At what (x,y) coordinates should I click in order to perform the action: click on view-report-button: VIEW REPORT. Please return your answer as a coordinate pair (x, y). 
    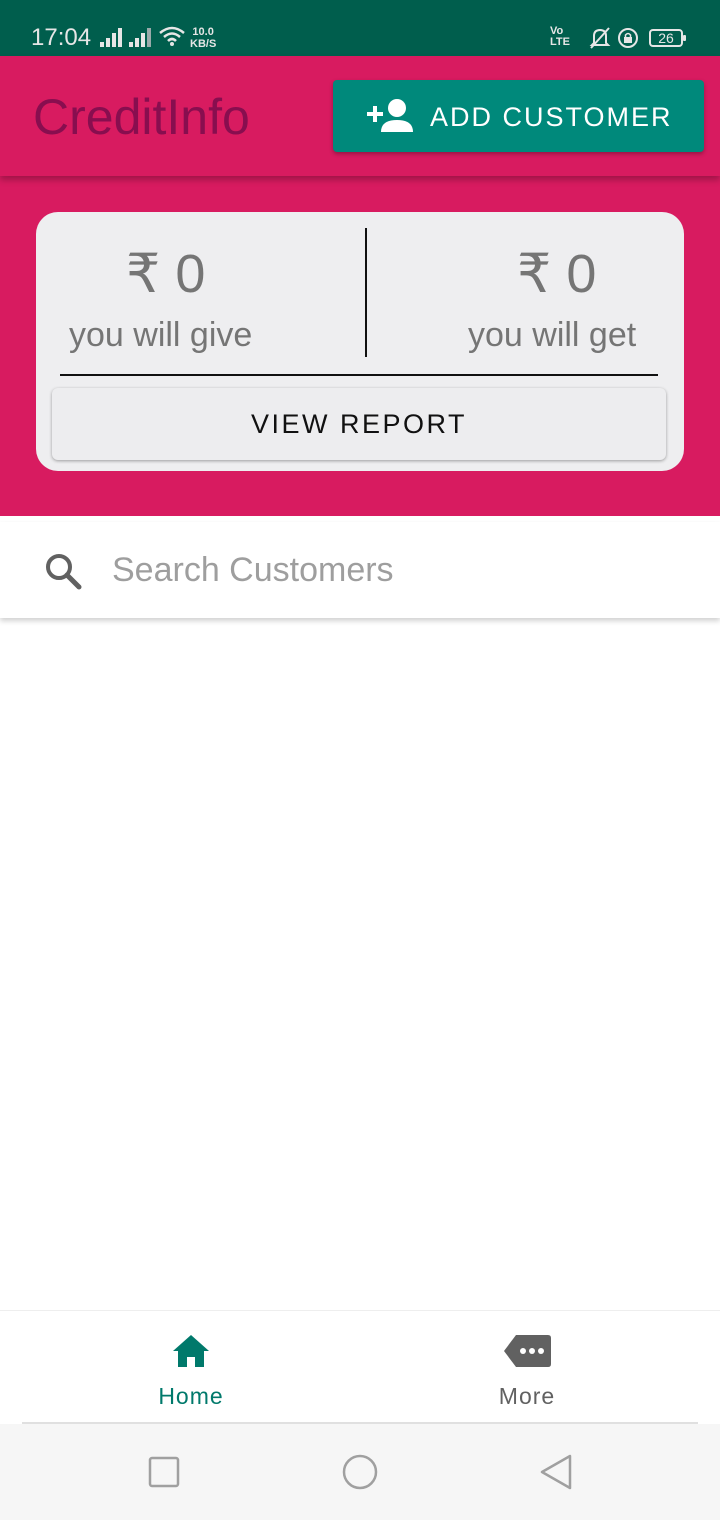
    Looking at the image, I should click on (359, 424).